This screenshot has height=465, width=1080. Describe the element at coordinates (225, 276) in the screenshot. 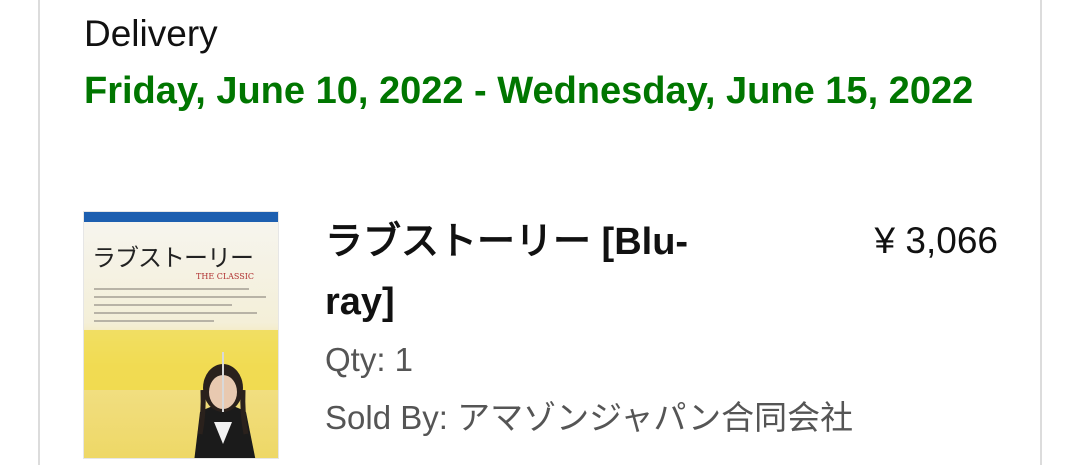

I see `cover-subtitle: THE CLASSIC` at that location.